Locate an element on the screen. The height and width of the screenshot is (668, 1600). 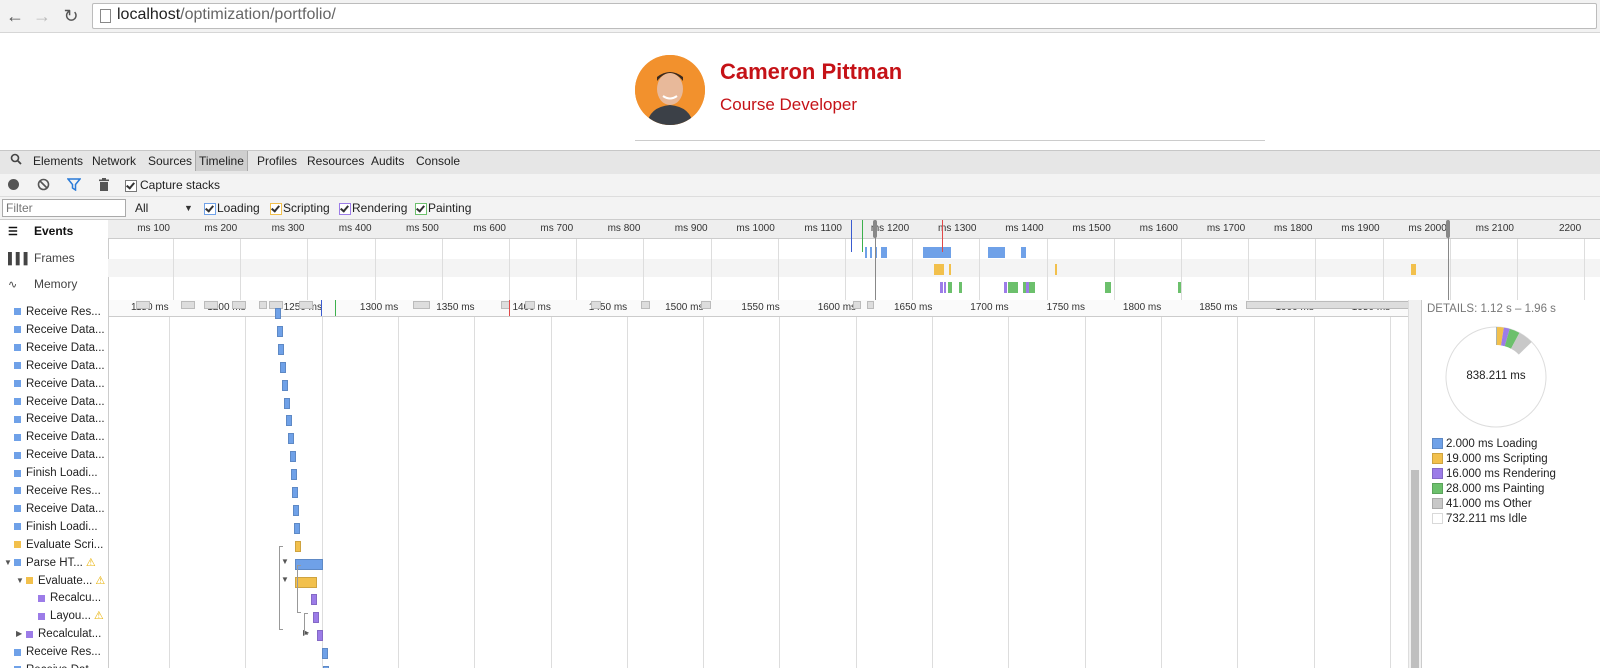
tab-timeline: Timeline is located at coordinates (221, 161).